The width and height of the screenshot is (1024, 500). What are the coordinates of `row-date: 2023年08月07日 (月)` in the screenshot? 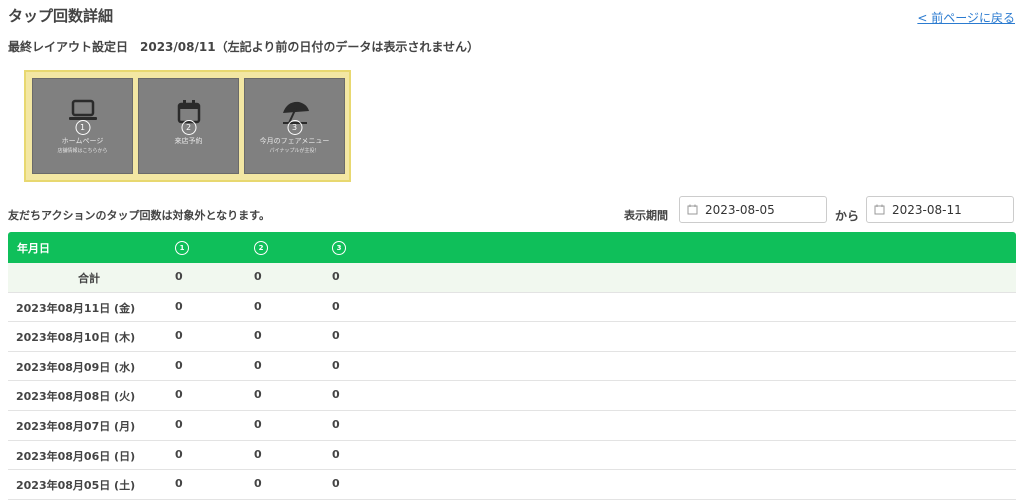 It's located at (76, 426).